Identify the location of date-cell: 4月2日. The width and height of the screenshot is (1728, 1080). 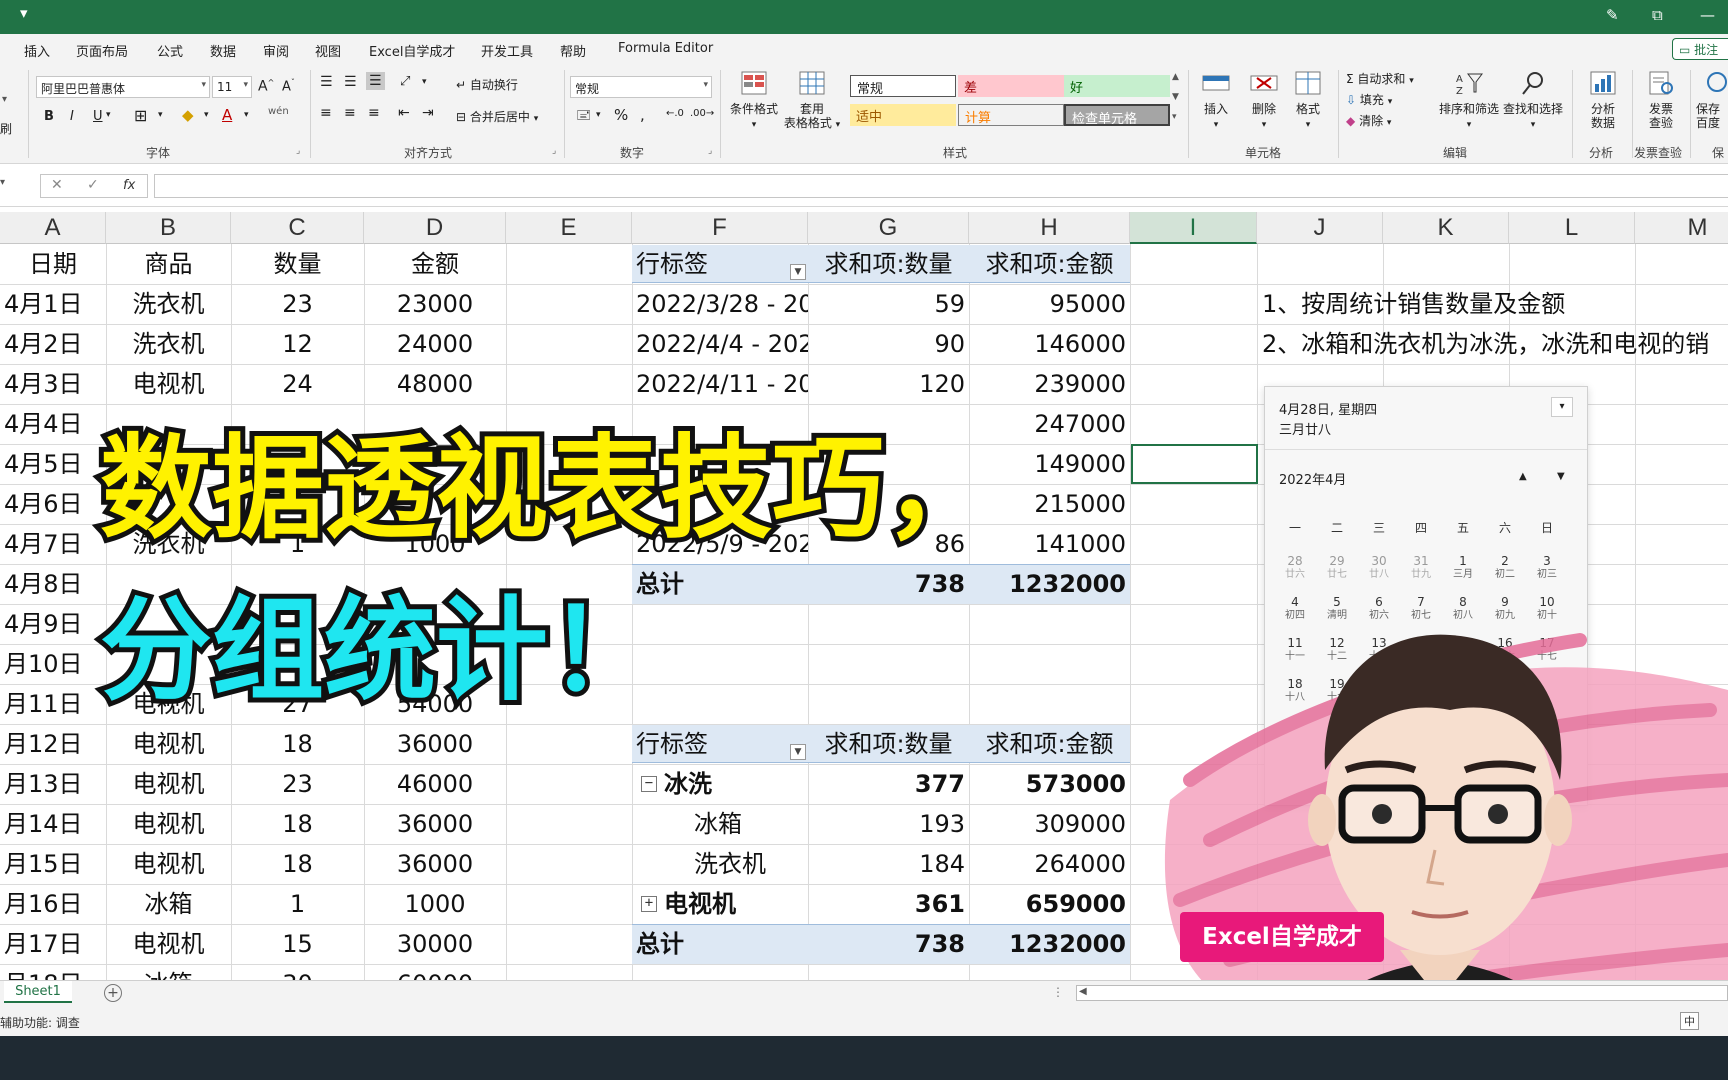
(53, 344).